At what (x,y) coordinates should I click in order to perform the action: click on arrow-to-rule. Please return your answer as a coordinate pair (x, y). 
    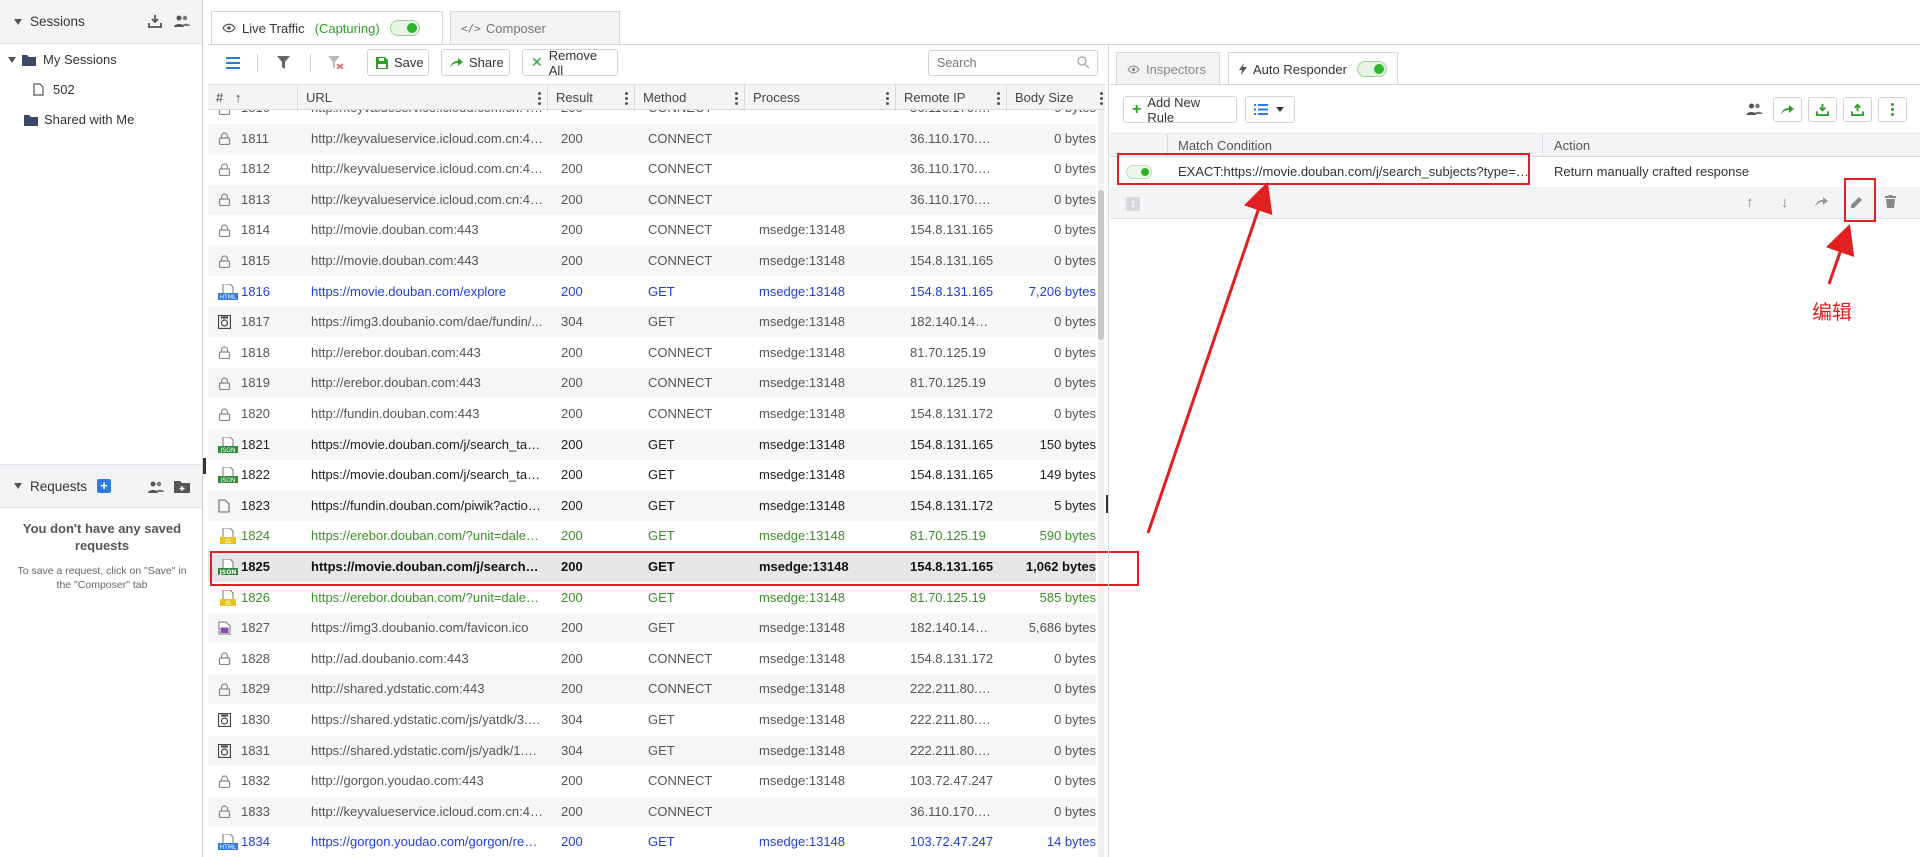
    Looking at the image, I should click on (1209, 357).